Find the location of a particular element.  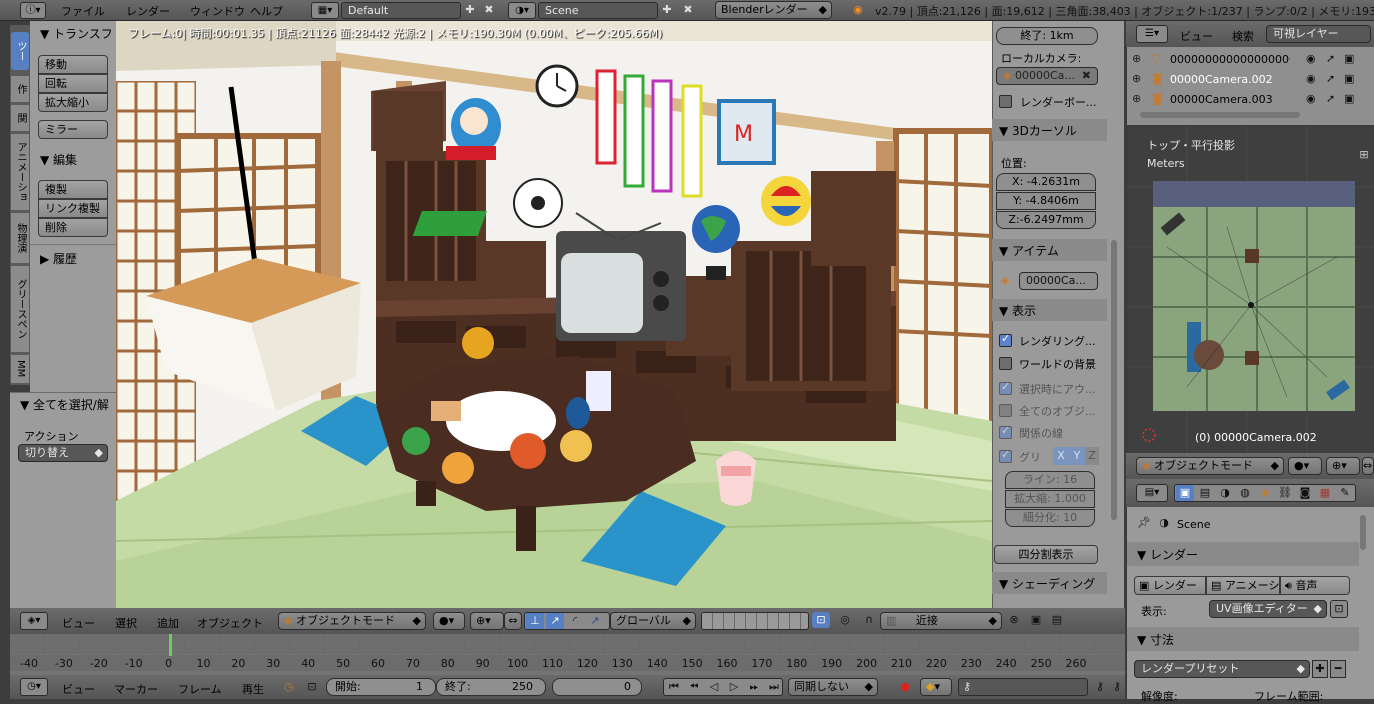

axis-y-toggle: Y is located at coordinates (1077, 456).